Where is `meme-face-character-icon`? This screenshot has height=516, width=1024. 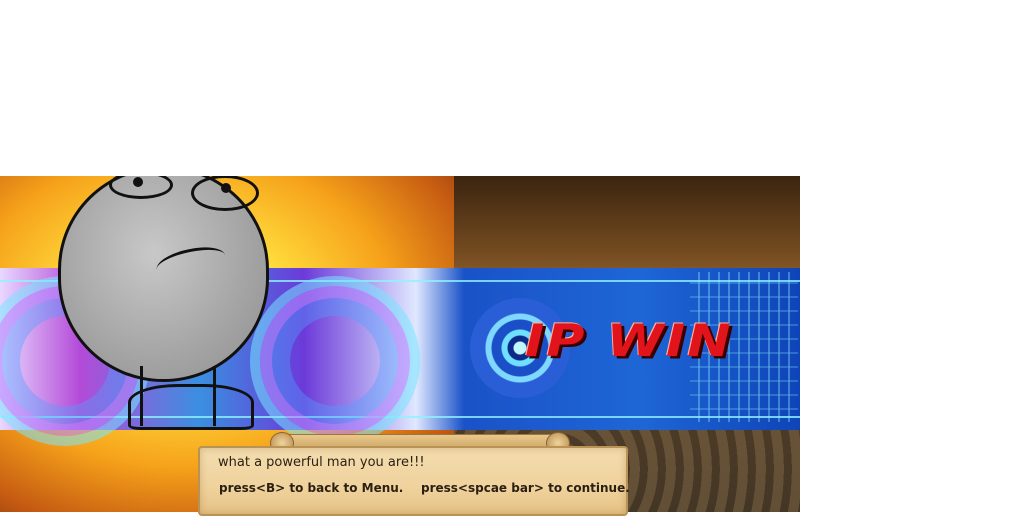 meme-face-character-icon is located at coordinates (163, 279).